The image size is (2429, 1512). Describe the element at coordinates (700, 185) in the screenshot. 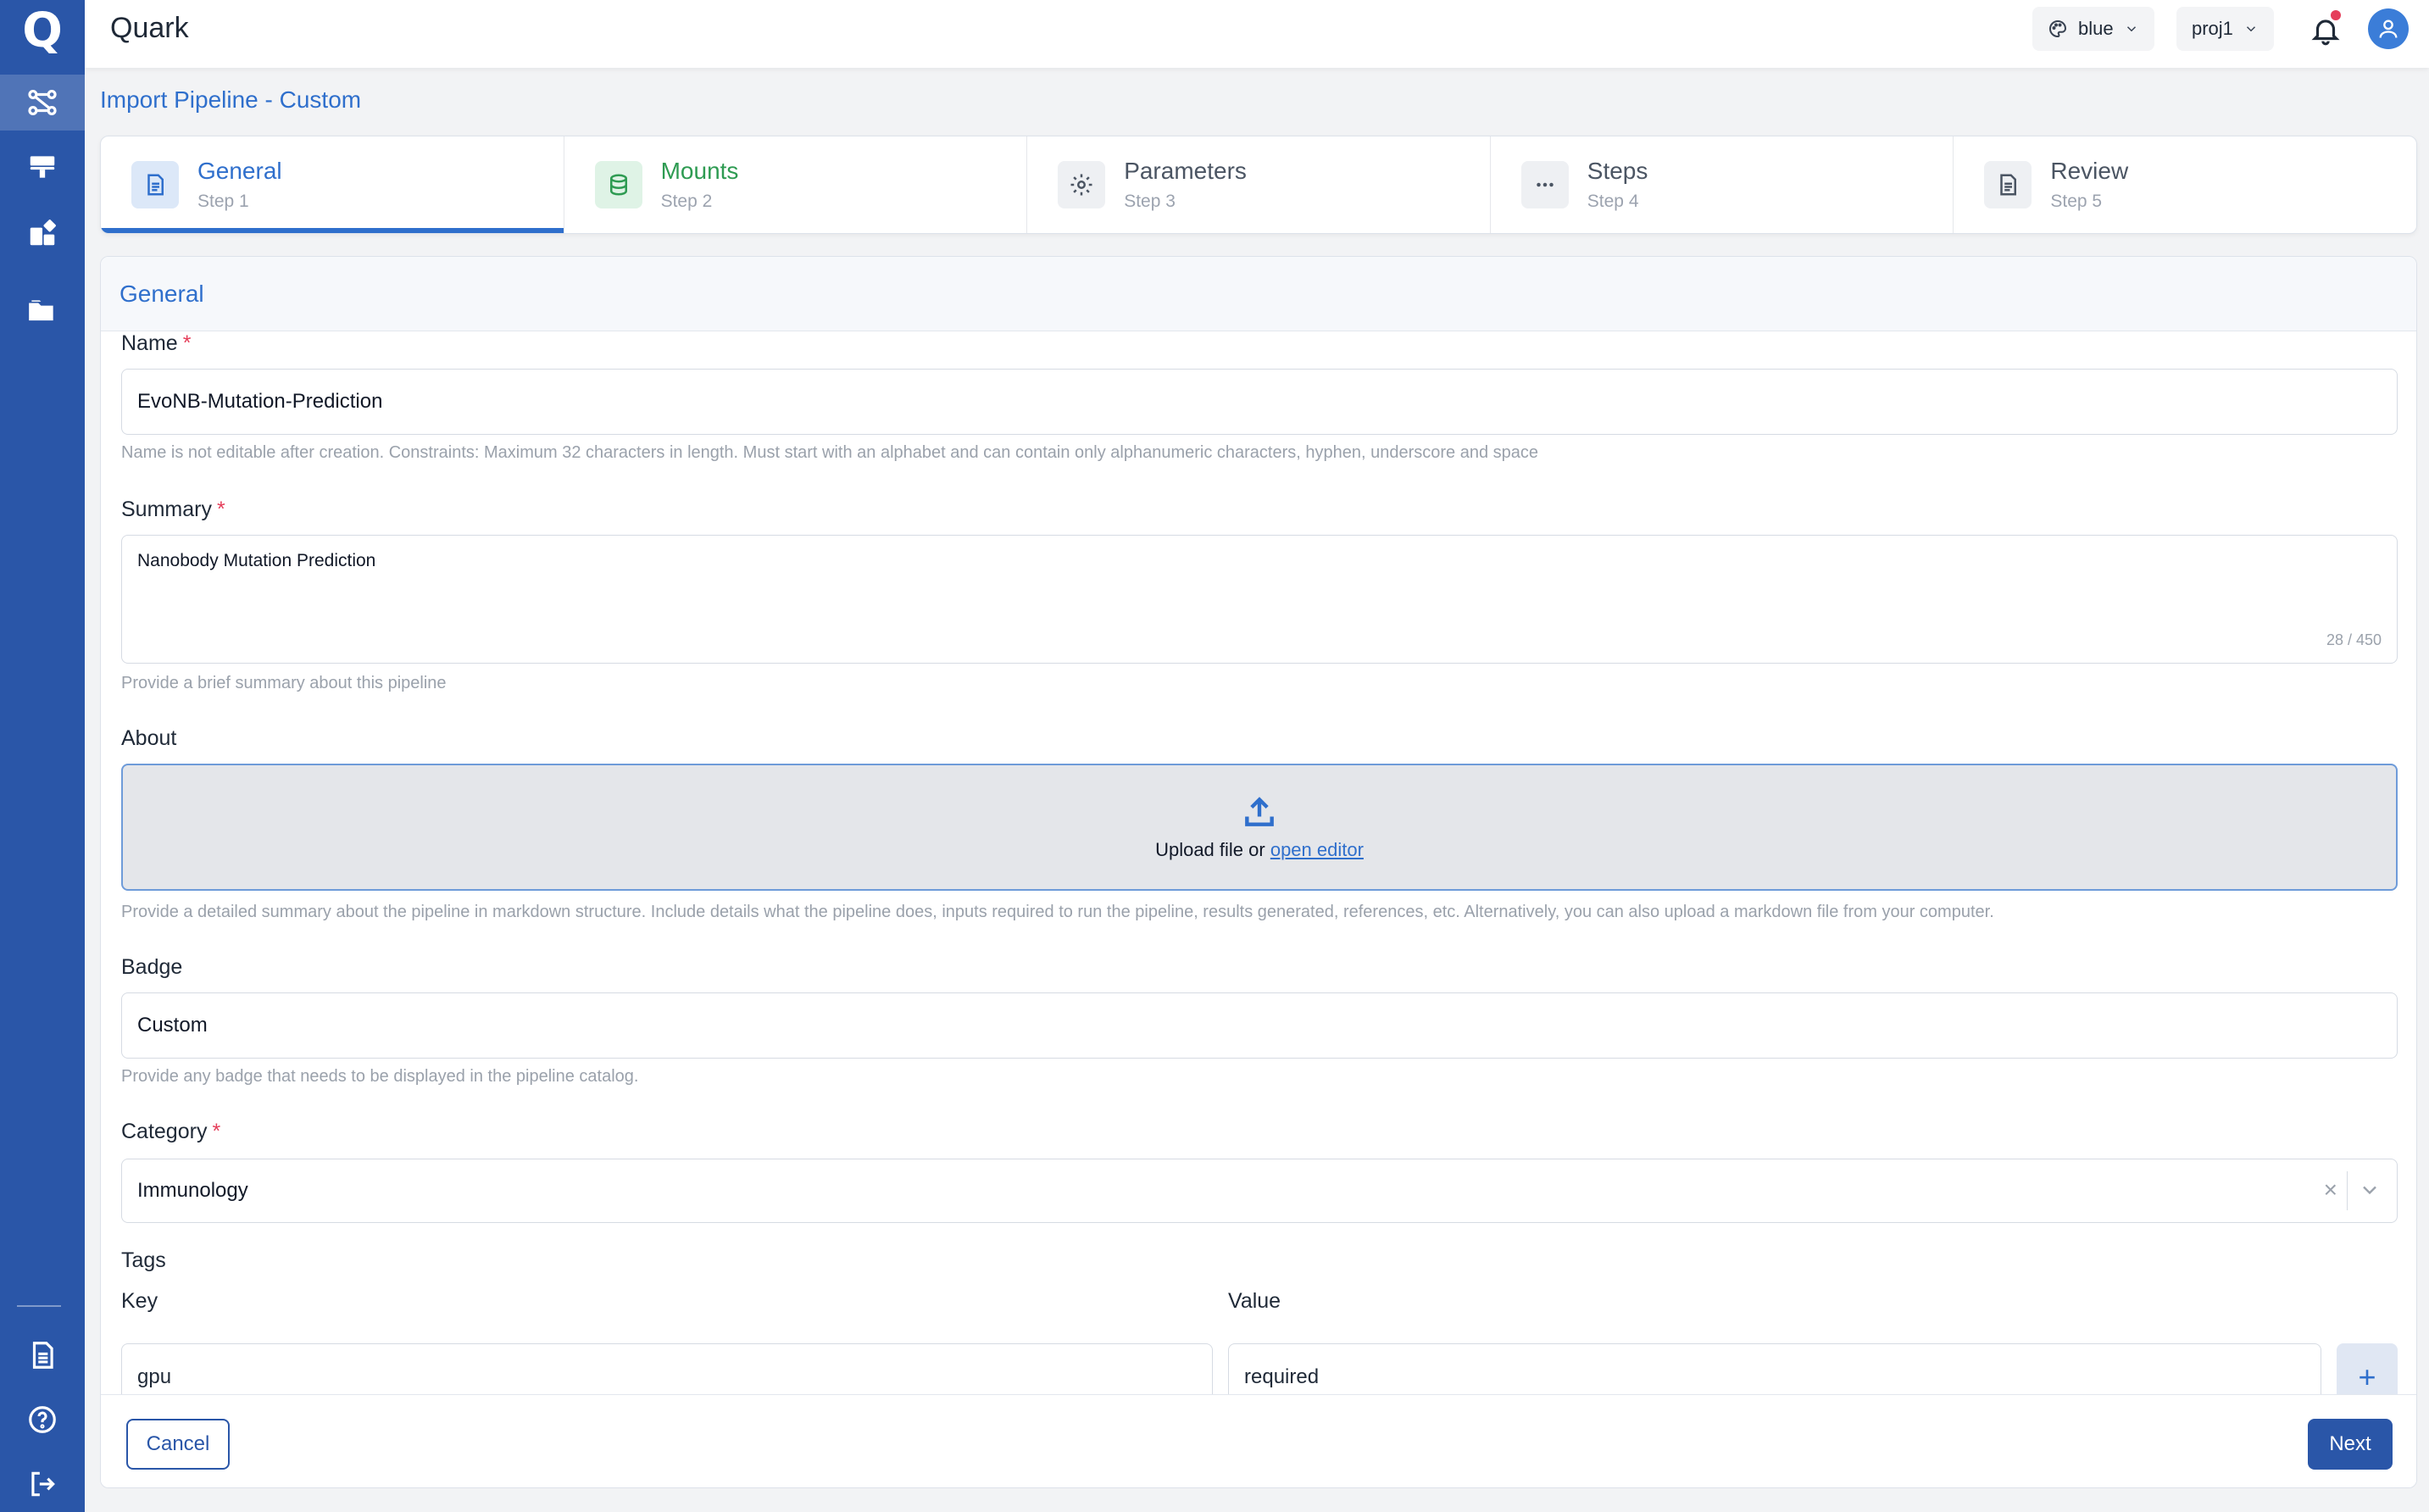

I see `step-text: Mounts Step 2` at that location.